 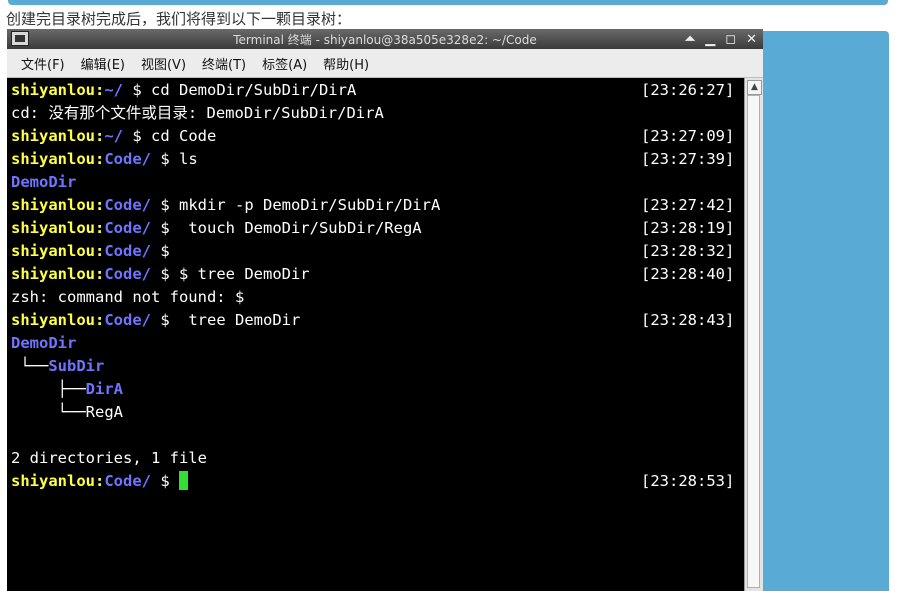 What do you see at coordinates (183, 480) in the screenshot?
I see `text-cursor` at bounding box center [183, 480].